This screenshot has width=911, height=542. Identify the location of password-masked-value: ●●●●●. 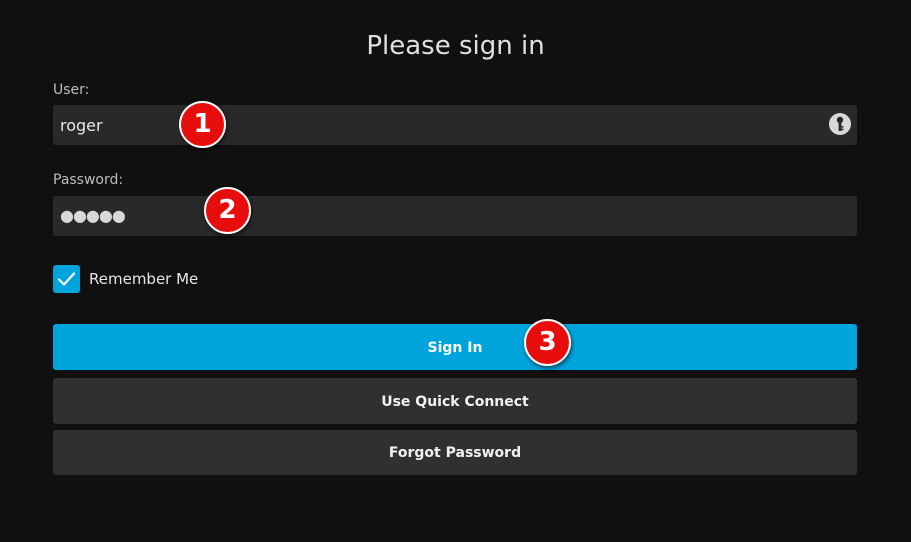
(93, 215).